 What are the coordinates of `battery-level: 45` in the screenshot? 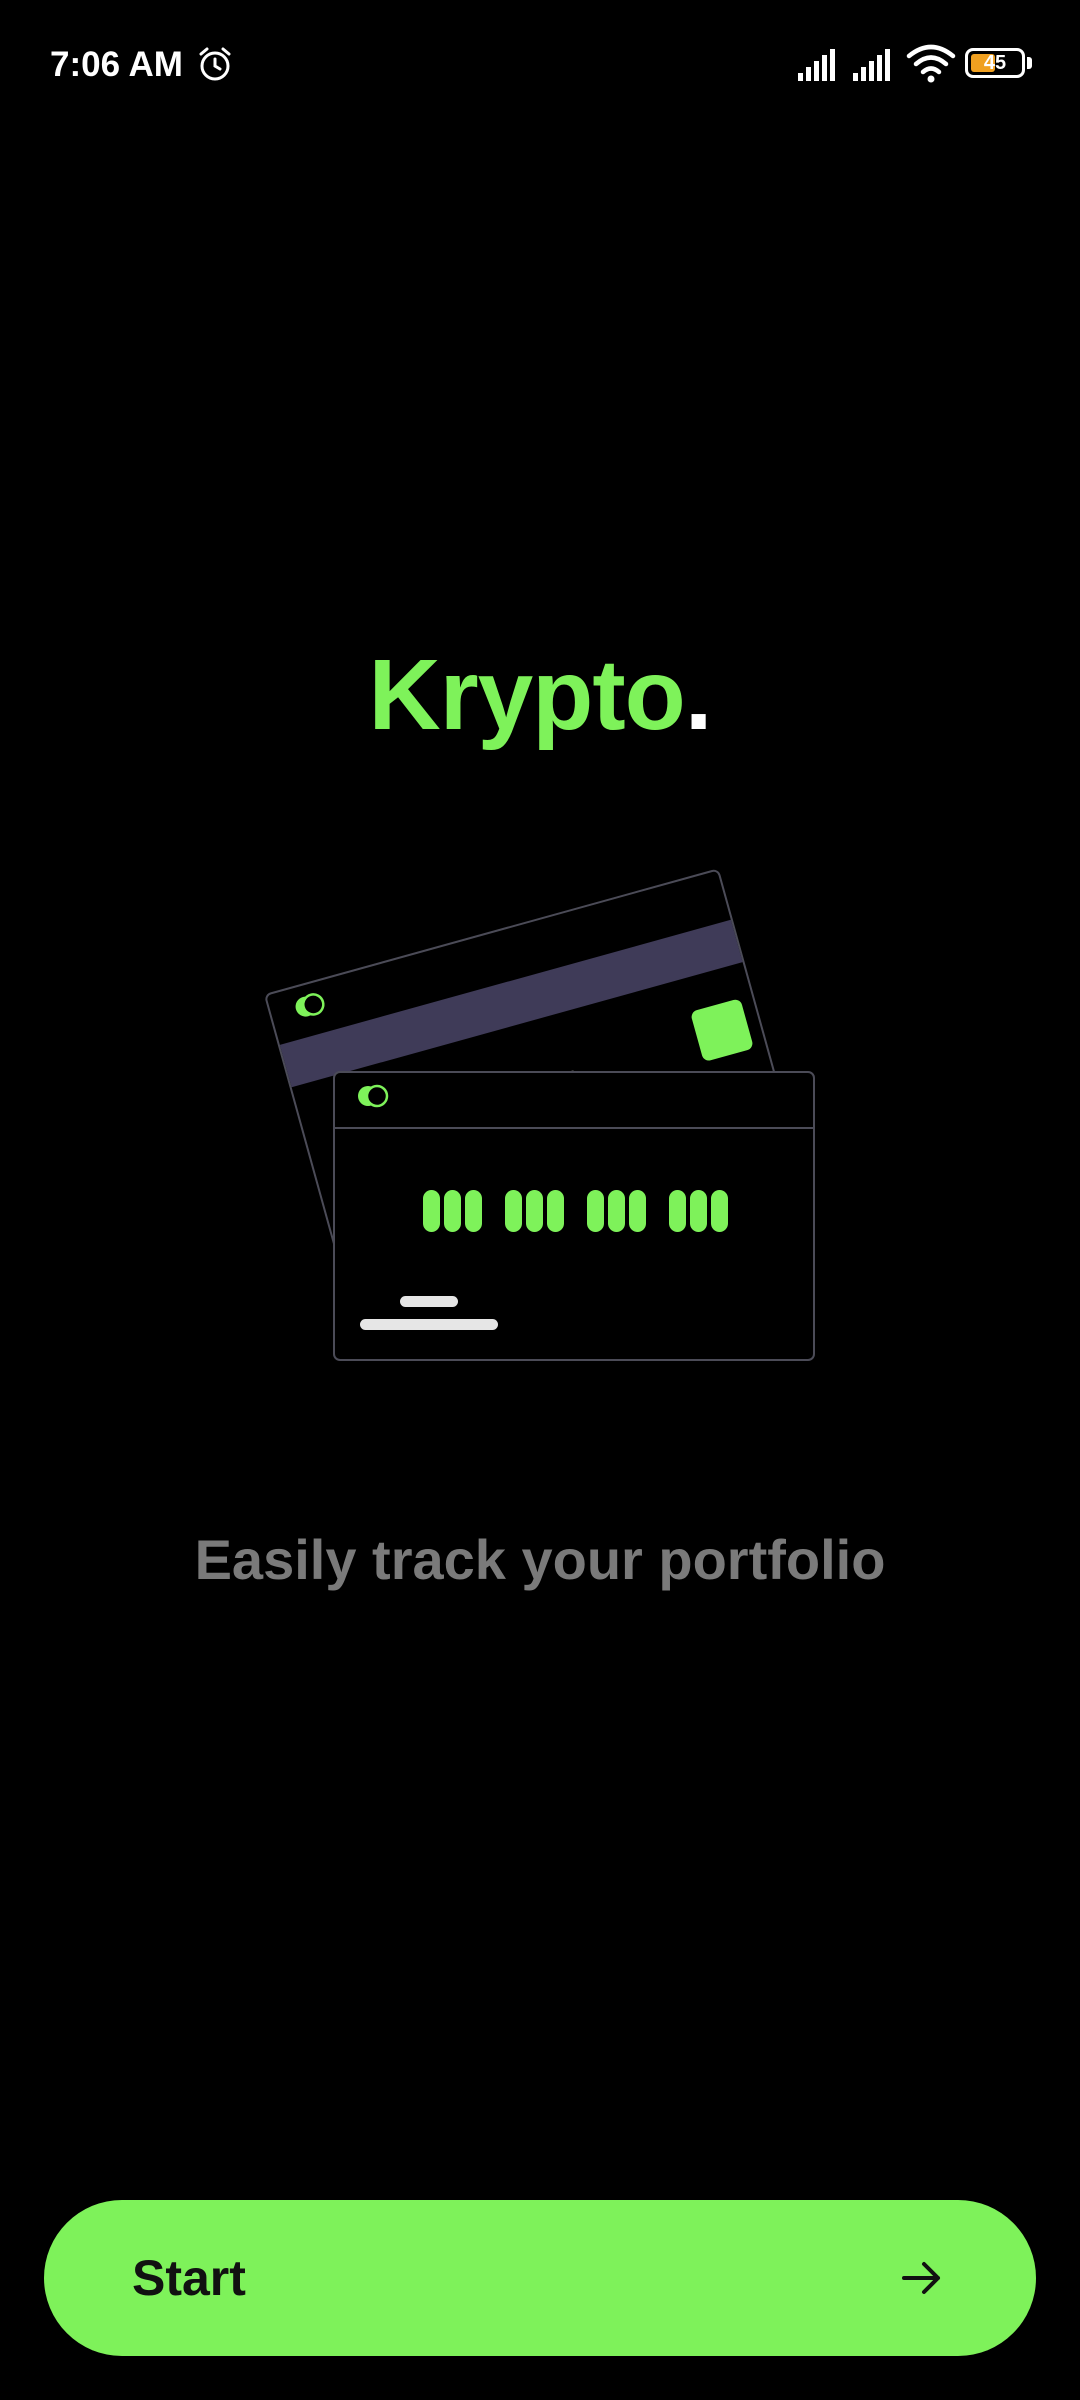 It's located at (995, 63).